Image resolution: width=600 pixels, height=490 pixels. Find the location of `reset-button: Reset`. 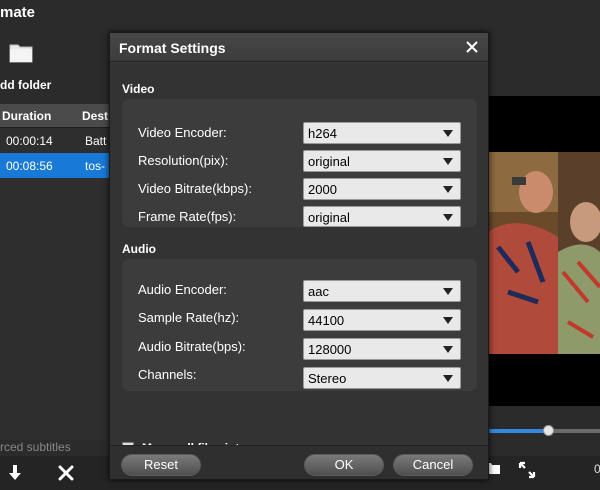

reset-button: Reset is located at coordinates (161, 465).